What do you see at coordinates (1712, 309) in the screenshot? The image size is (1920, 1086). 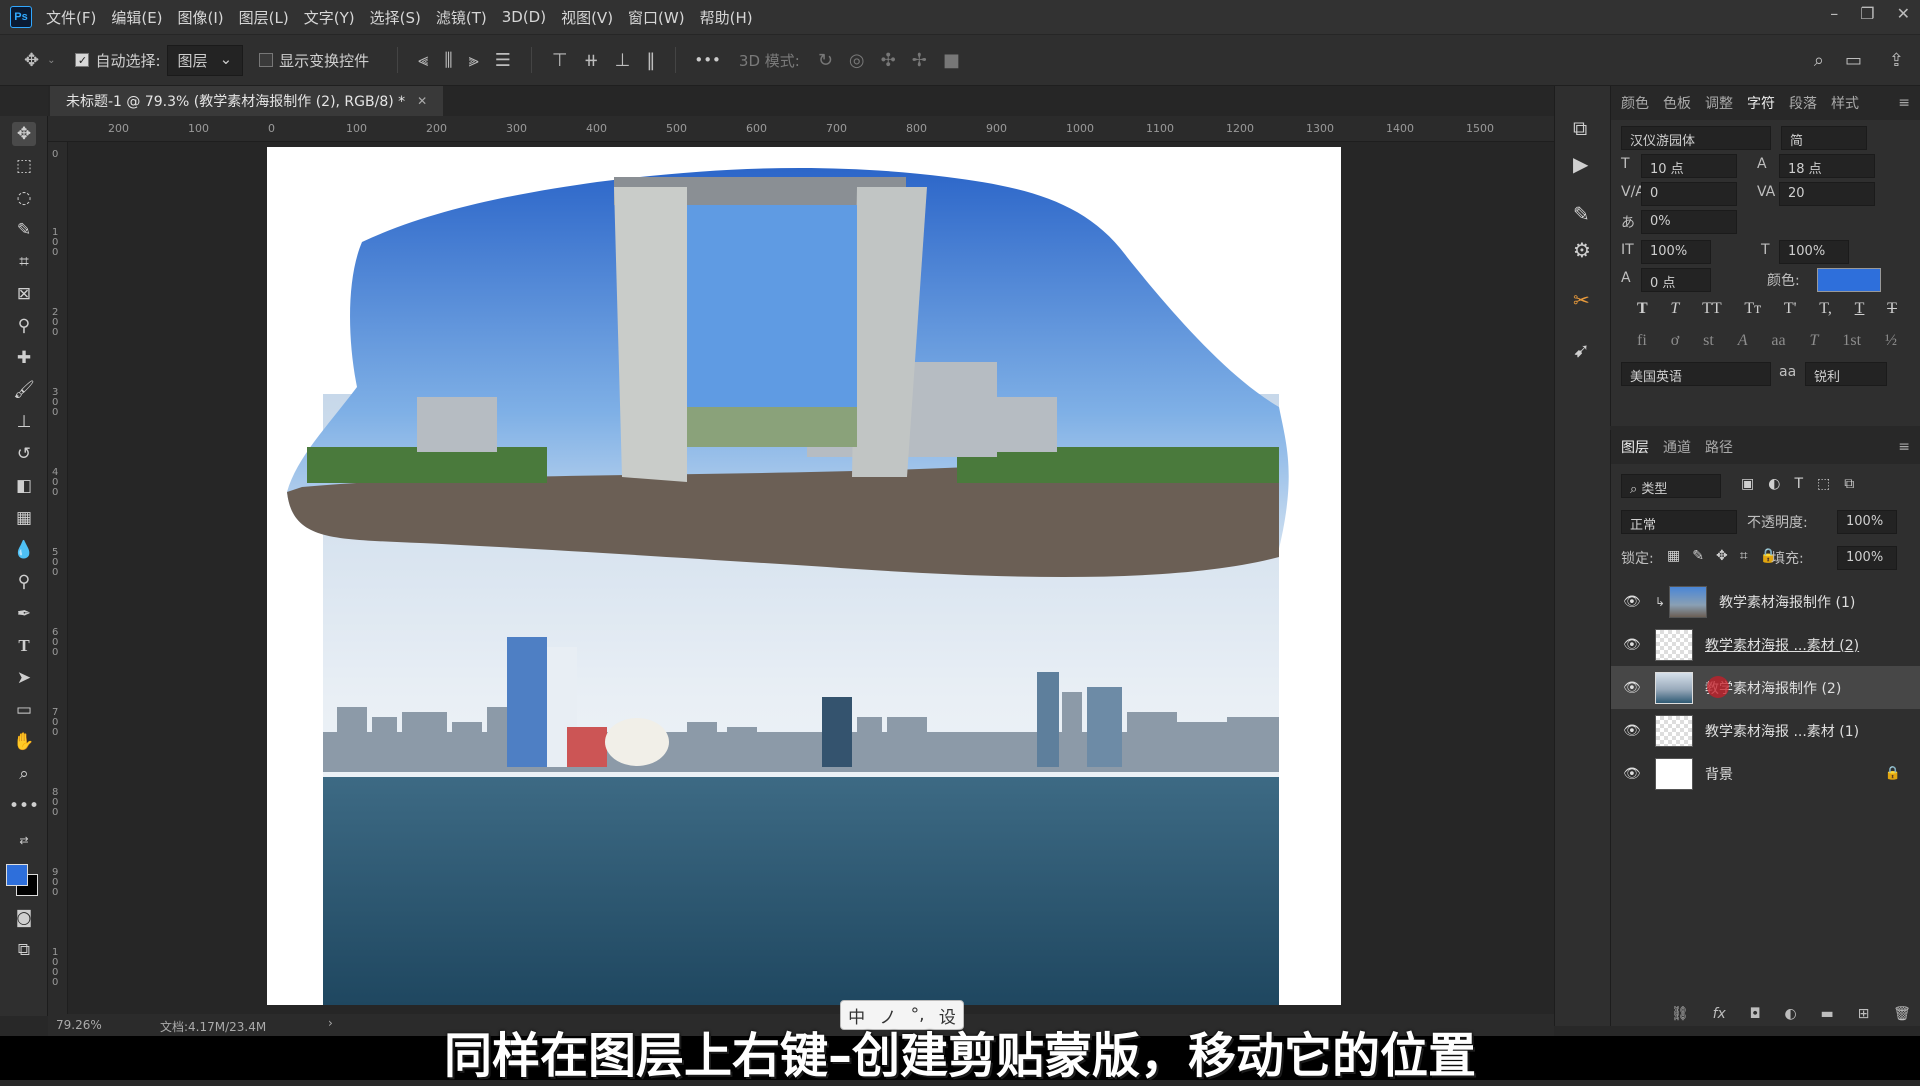 I see `all-caps-button: TT` at bounding box center [1712, 309].